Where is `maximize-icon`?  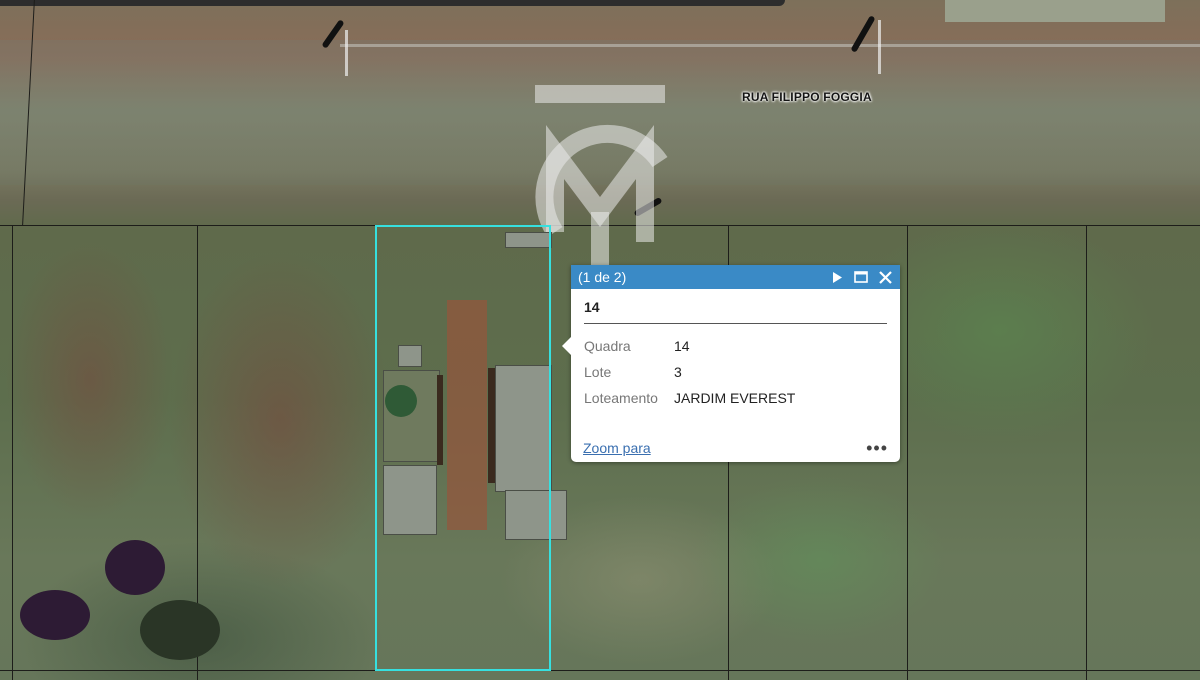 maximize-icon is located at coordinates (861, 277).